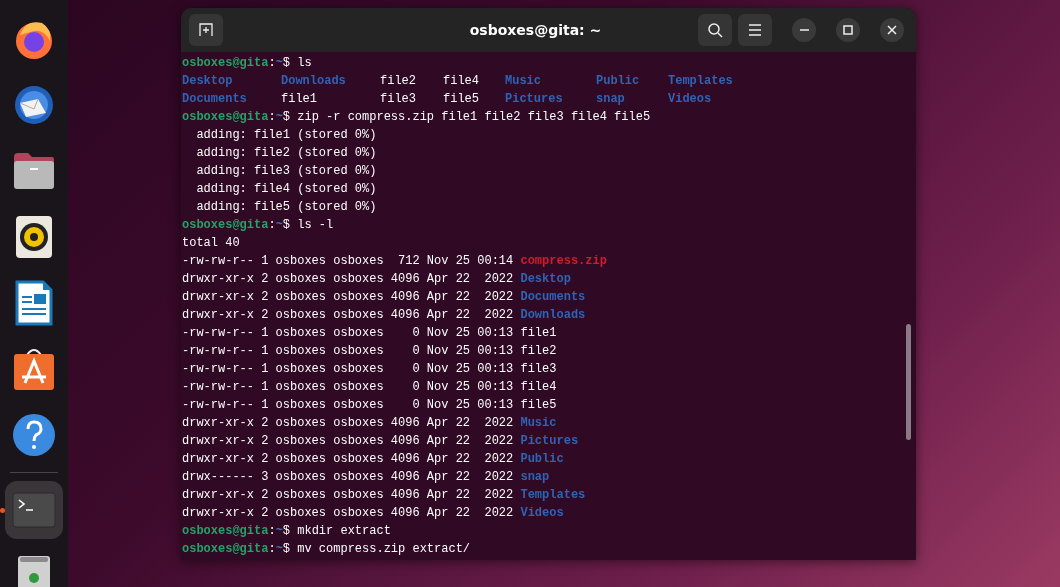  I want to click on command-text: $ mv compress.zip extract/, so click(376, 549).